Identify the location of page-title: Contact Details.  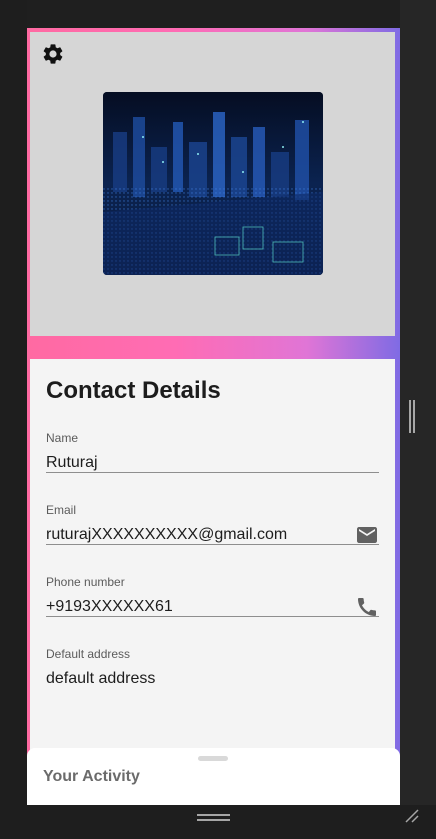
(133, 390).